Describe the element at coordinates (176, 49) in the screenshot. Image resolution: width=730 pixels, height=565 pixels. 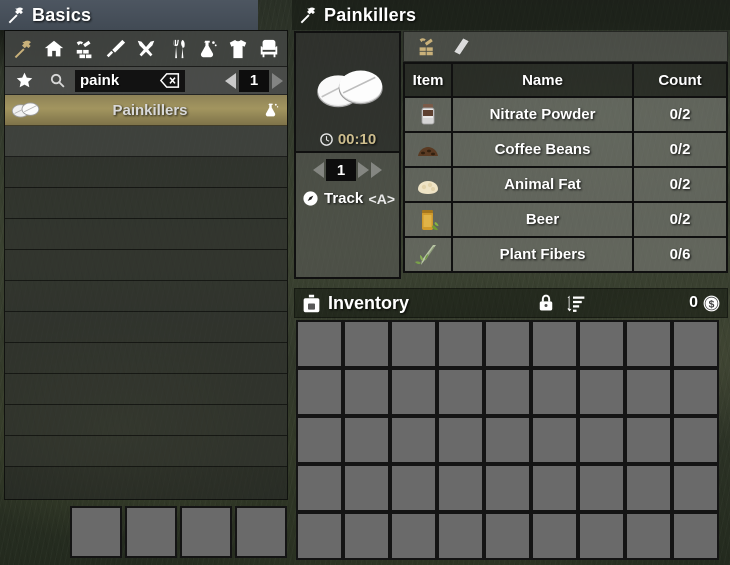
I see `category-fork-icon` at that location.